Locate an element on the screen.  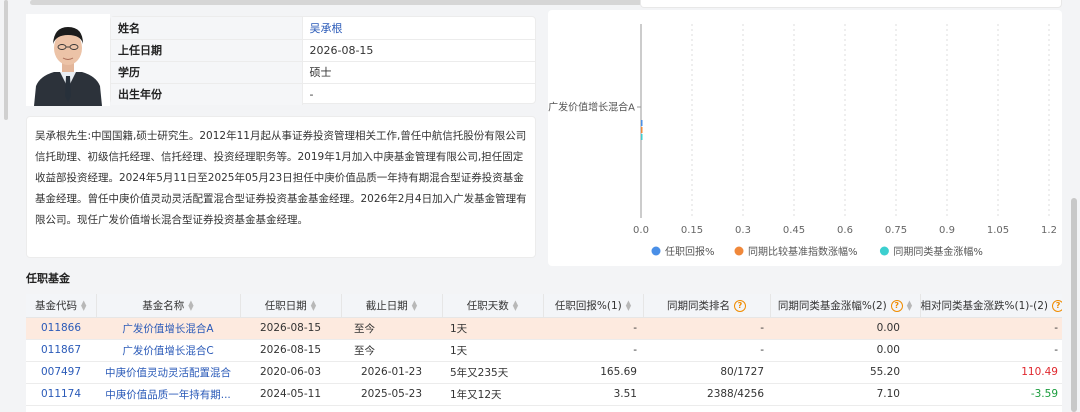
info-label: 上任日期 is located at coordinates (207, 50).